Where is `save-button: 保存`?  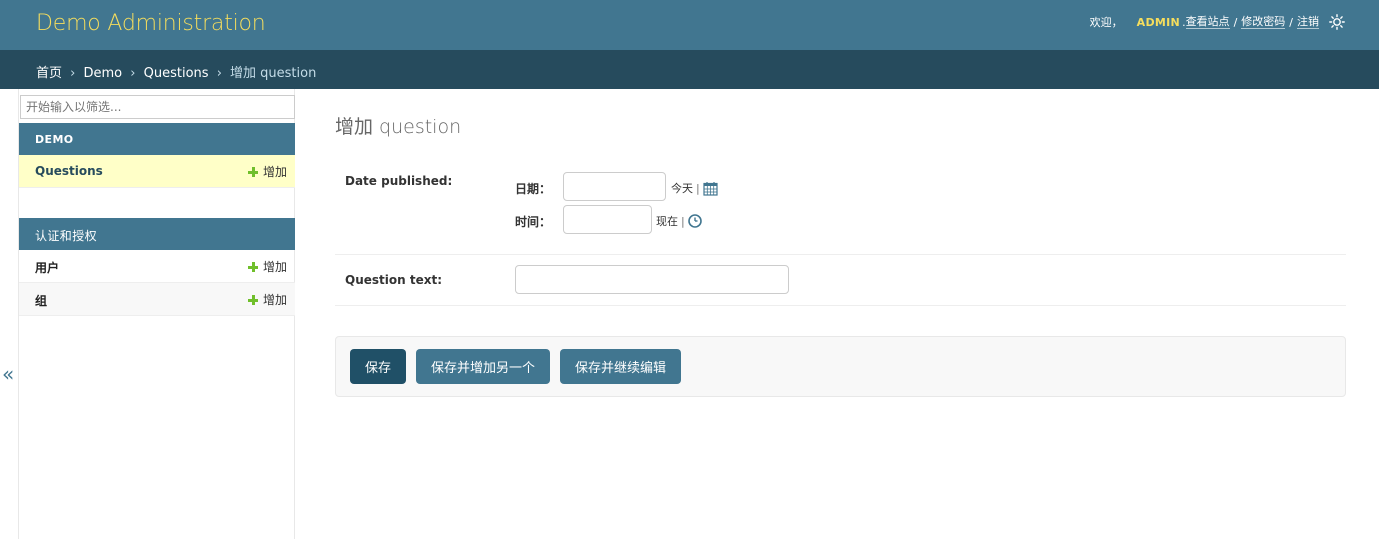
save-button: 保存 is located at coordinates (378, 366).